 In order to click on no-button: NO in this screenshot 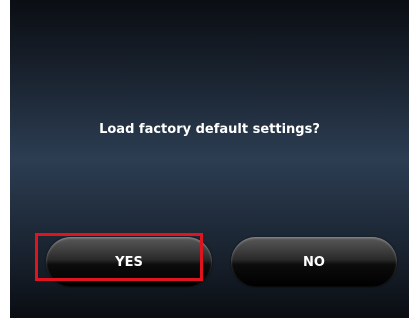, I will do `click(314, 262)`.